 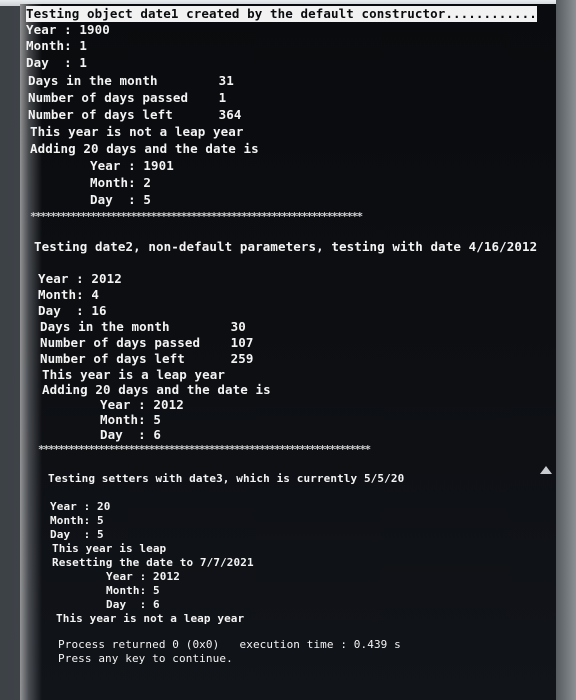 What do you see at coordinates (131, 419) in the screenshot?
I see `section2-new-month: Month: 5` at bounding box center [131, 419].